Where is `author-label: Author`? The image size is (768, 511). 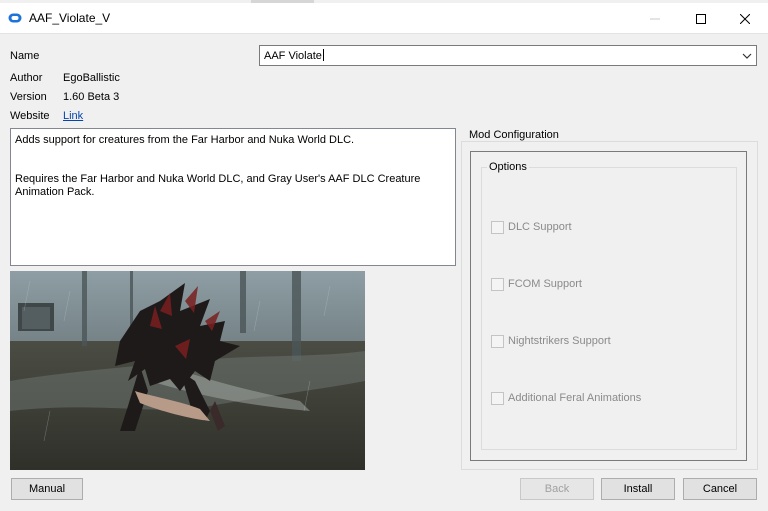 author-label: Author is located at coordinates (26, 78).